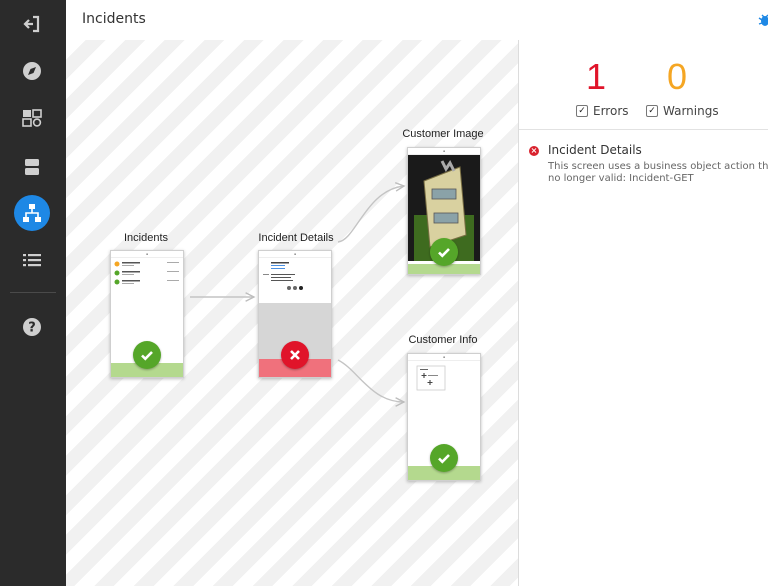 Image resolution: width=768 pixels, height=586 pixels. Describe the element at coordinates (283, 276) in the screenshot. I see `details-preview` at that location.